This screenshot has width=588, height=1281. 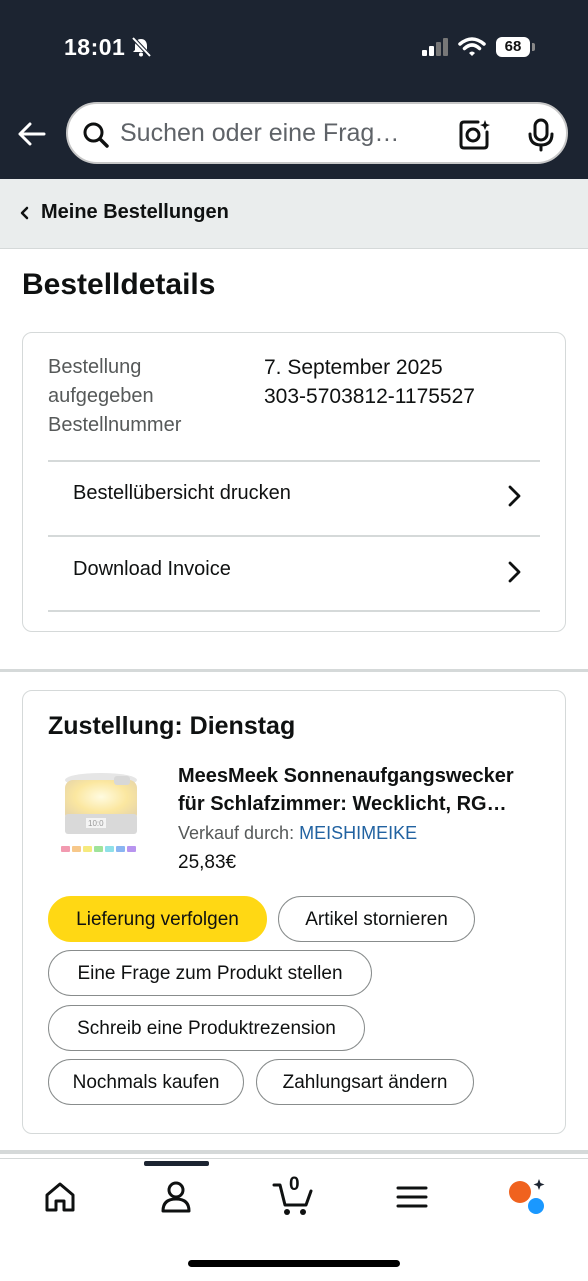 What do you see at coordinates (32, 134) in the screenshot?
I see `back-arrow-icon` at bounding box center [32, 134].